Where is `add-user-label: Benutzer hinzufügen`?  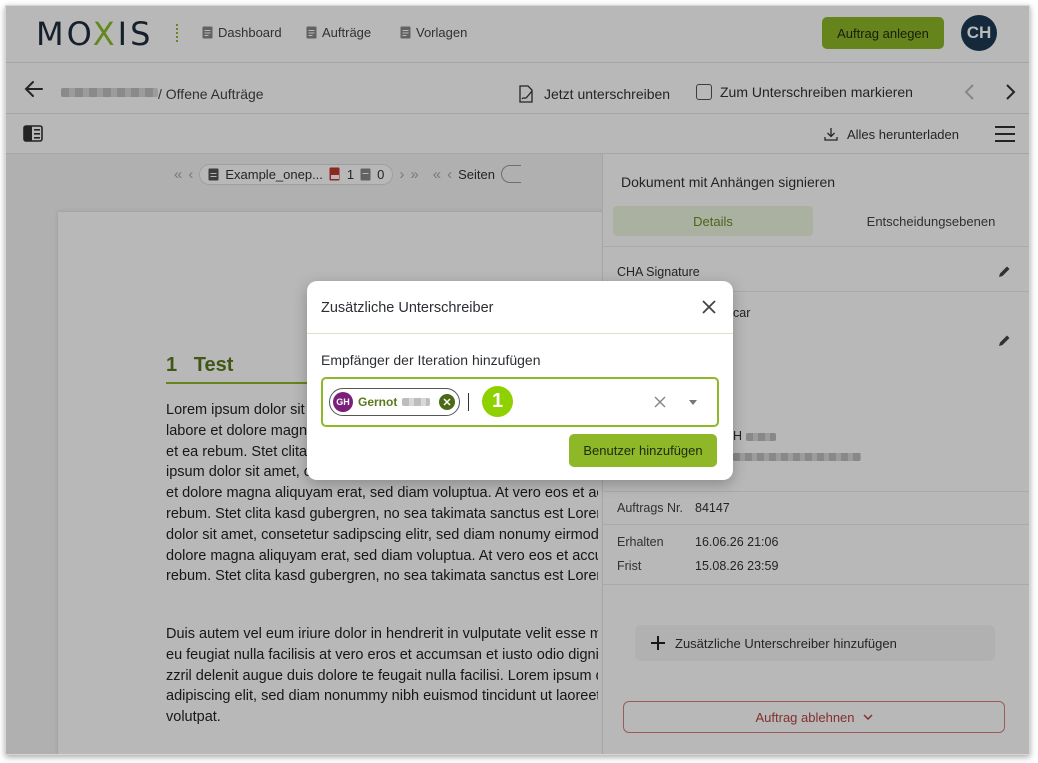
add-user-label: Benutzer hinzufügen is located at coordinates (643, 450).